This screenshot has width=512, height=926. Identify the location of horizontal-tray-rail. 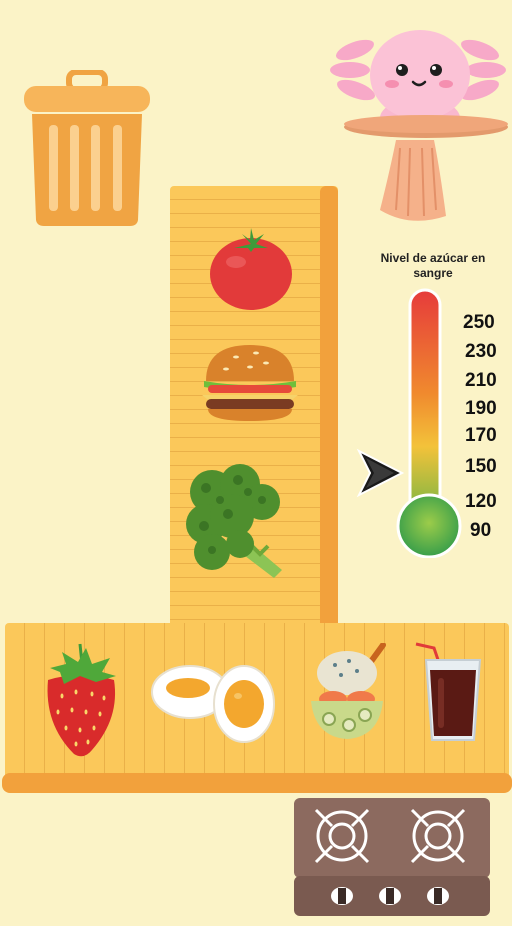
(257, 783).